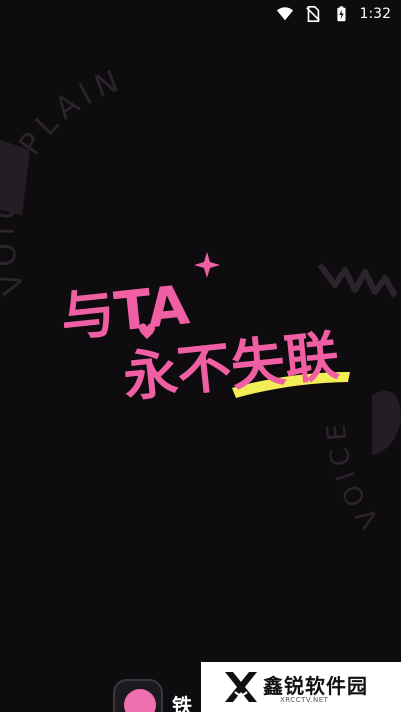  Describe the element at coordinates (241, 687) in the screenshot. I see `x-logo-icon` at that location.